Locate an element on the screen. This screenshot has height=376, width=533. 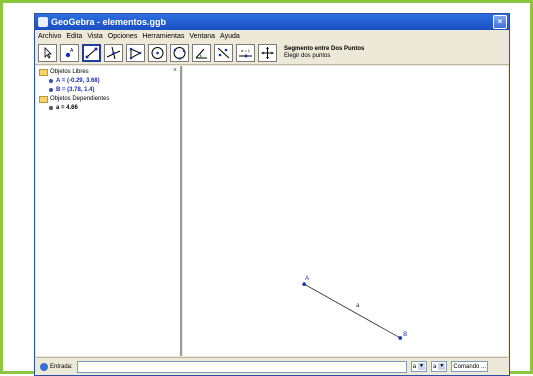
slider-icon: a = 1 is located at coordinates (245, 53).